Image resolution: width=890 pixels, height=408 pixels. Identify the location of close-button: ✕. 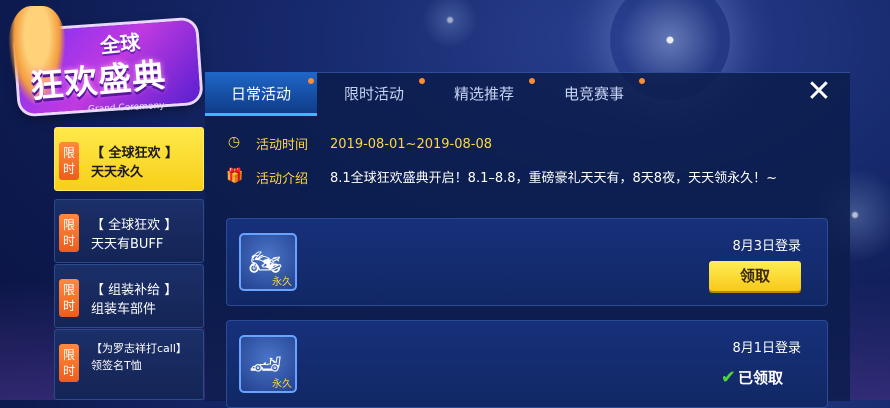
(819, 92).